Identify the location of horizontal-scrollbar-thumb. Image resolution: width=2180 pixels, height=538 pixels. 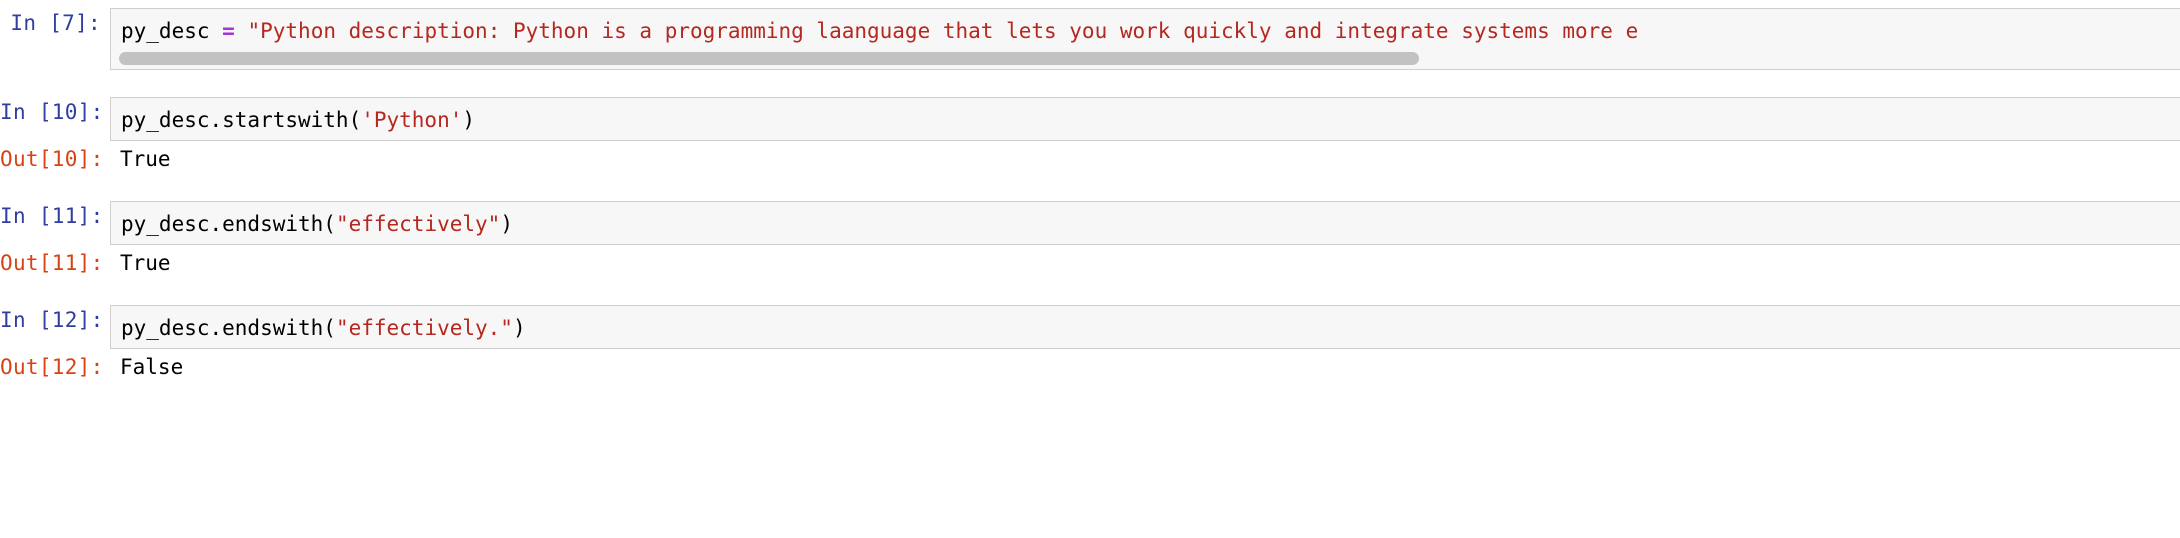
(769, 58).